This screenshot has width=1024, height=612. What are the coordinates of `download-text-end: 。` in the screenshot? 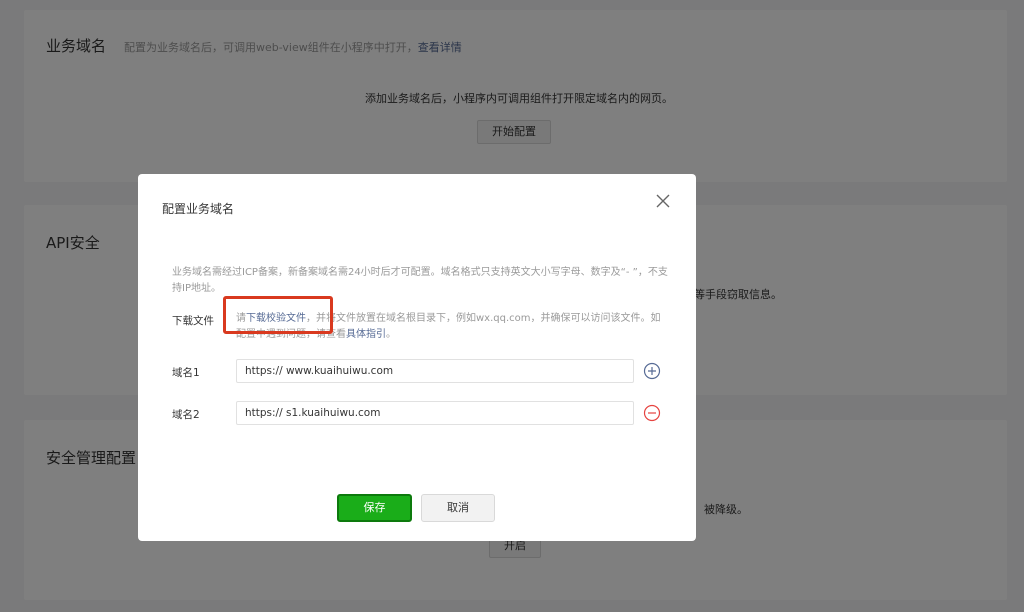 It's located at (391, 334).